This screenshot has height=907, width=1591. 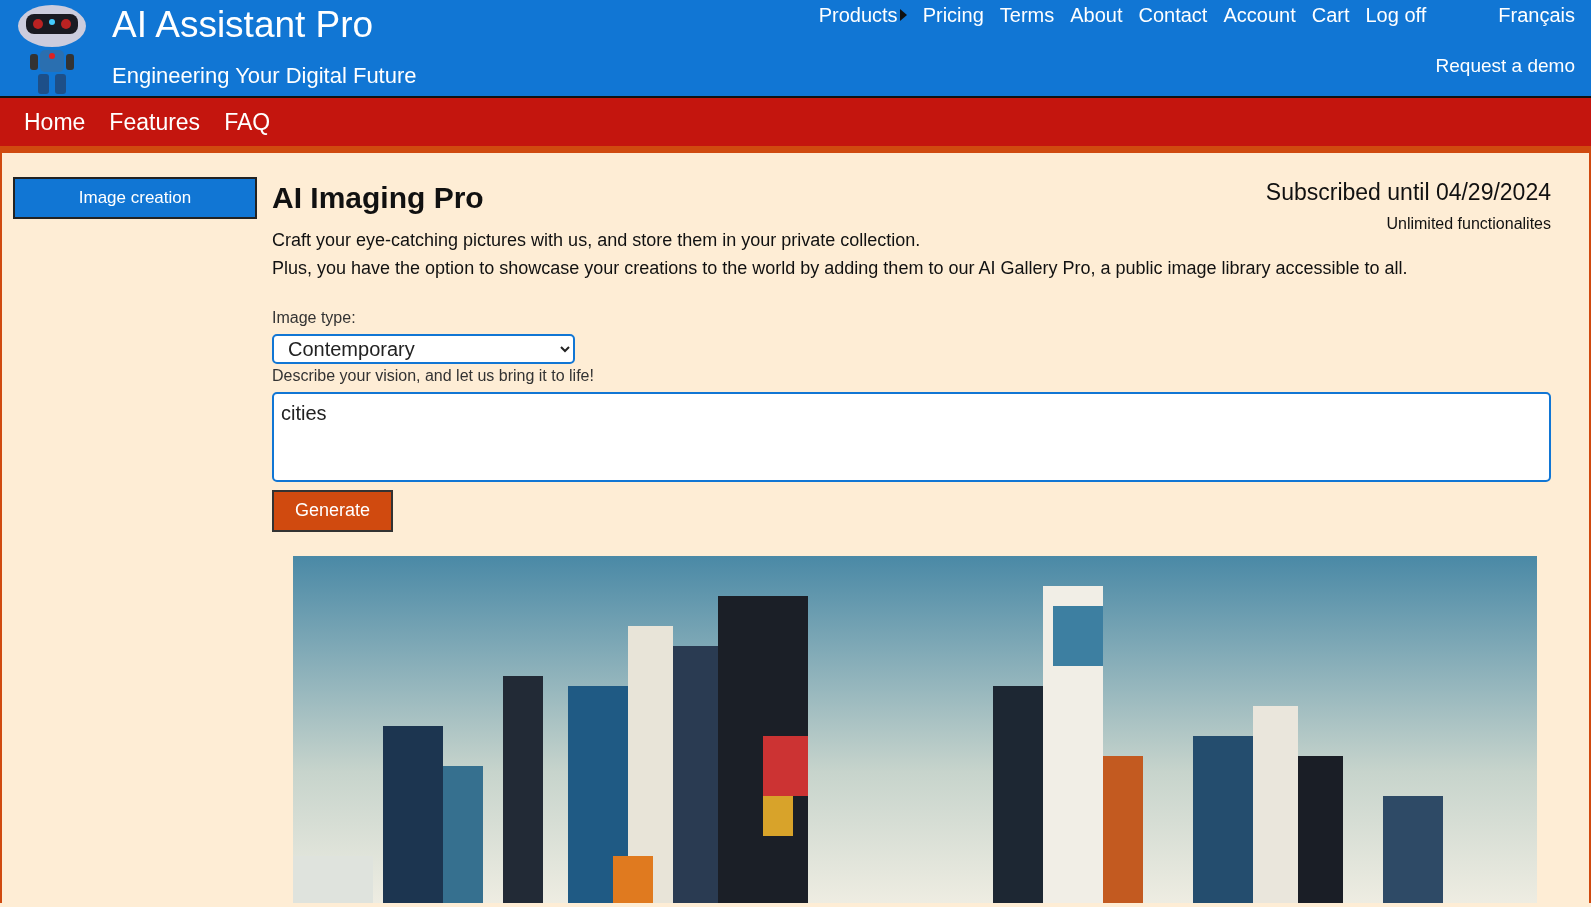 I want to click on request-demo-link: Request a demo, so click(x=1505, y=65).